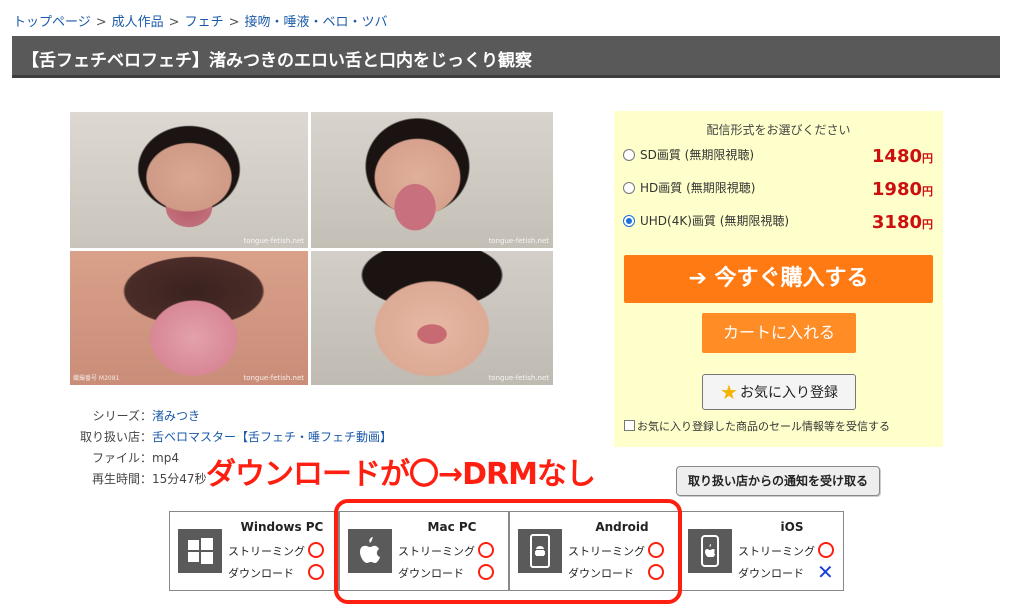  I want to click on format-heading: 配信形式をお選びください, so click(778, 130).